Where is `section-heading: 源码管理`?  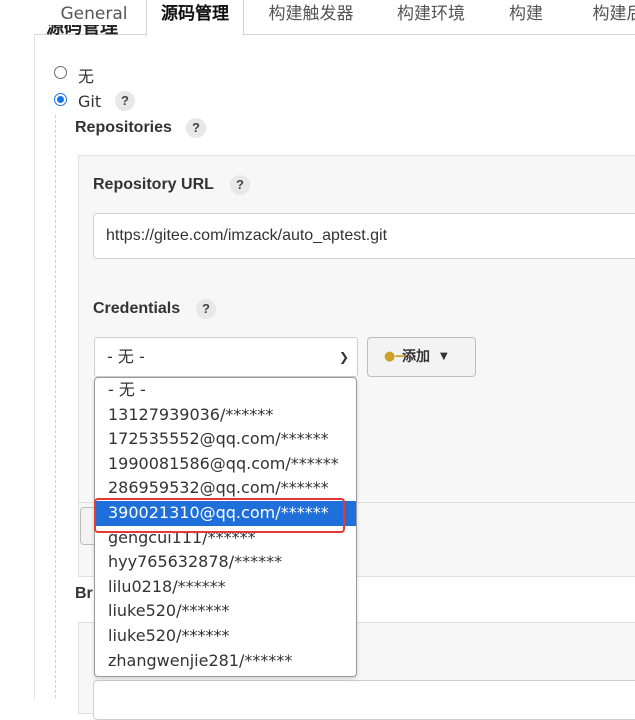 section-heading: 源码管理 is located at coordinates (101, 32).